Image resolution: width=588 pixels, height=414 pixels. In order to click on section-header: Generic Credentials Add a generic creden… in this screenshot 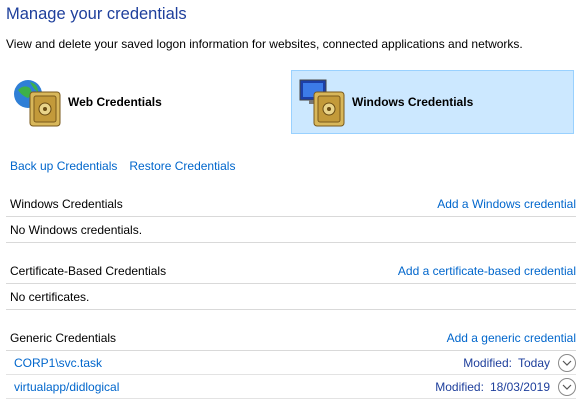, I will do `click(291, 338)`.